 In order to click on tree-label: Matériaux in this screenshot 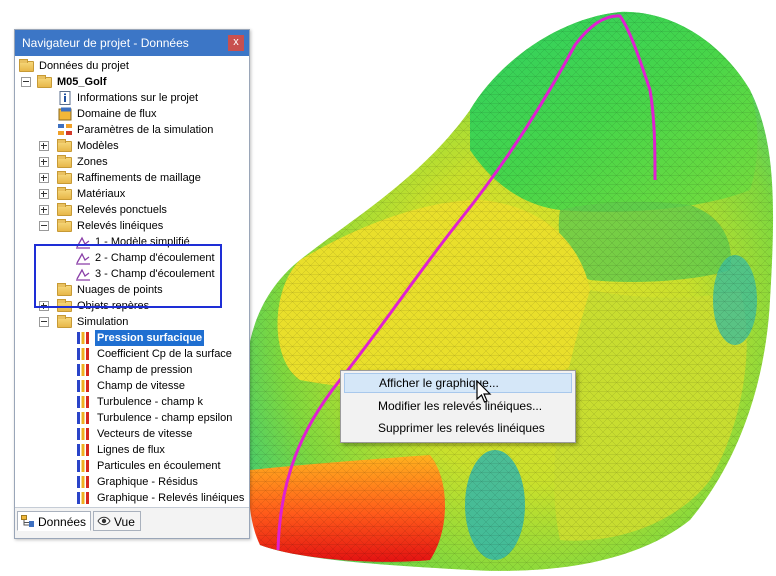, I will do `click(101, 194)`.